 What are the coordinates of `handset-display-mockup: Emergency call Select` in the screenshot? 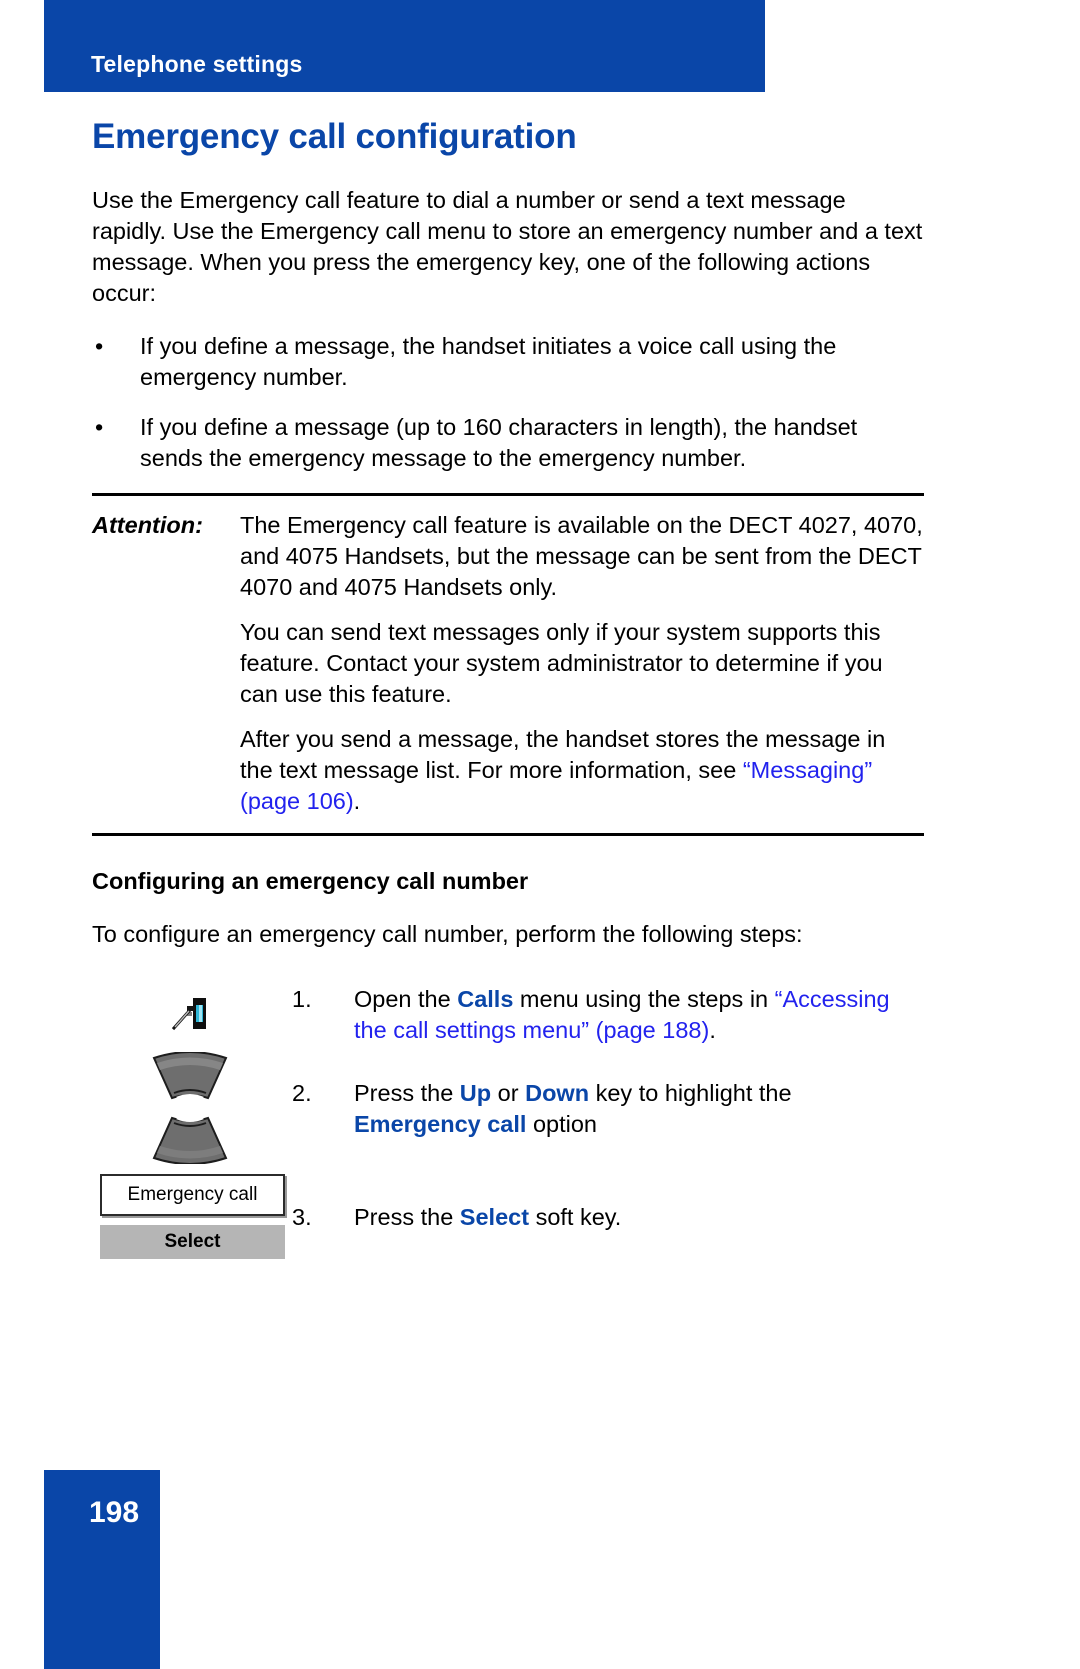 It's located at (192, 1216).